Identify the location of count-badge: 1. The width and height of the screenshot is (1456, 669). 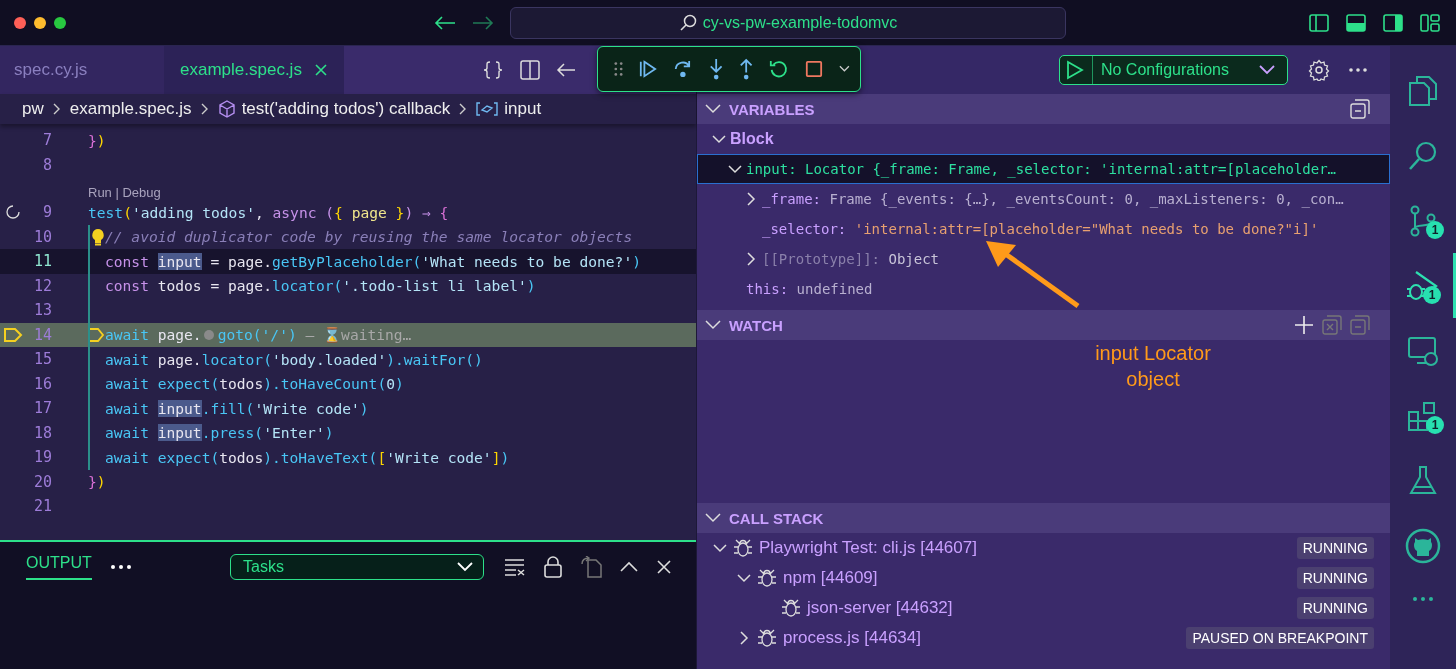
(1435, 230).